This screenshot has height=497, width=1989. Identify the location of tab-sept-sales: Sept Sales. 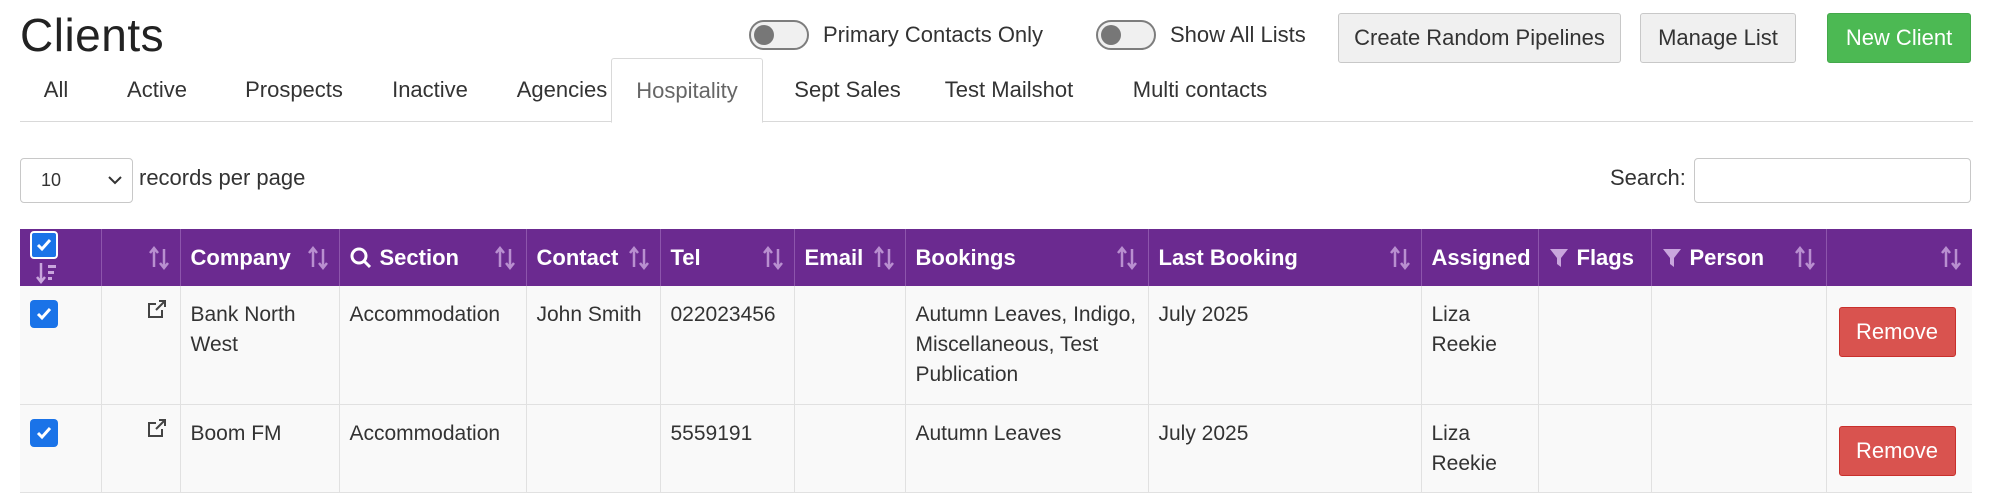
(847, 90).